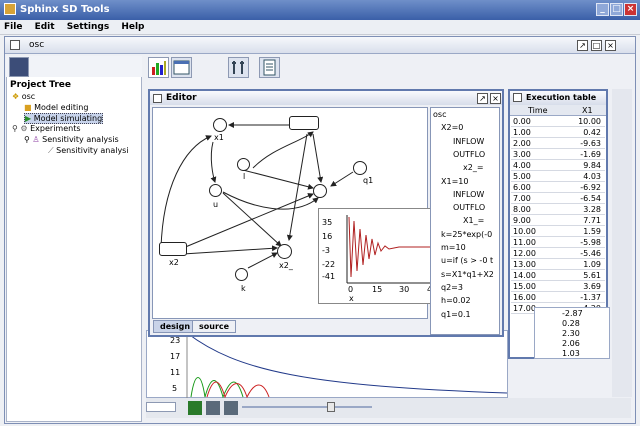 This screenshot has height=426, width=640. I want to click on table-row: 5.00 4.03, so click(558, 177).